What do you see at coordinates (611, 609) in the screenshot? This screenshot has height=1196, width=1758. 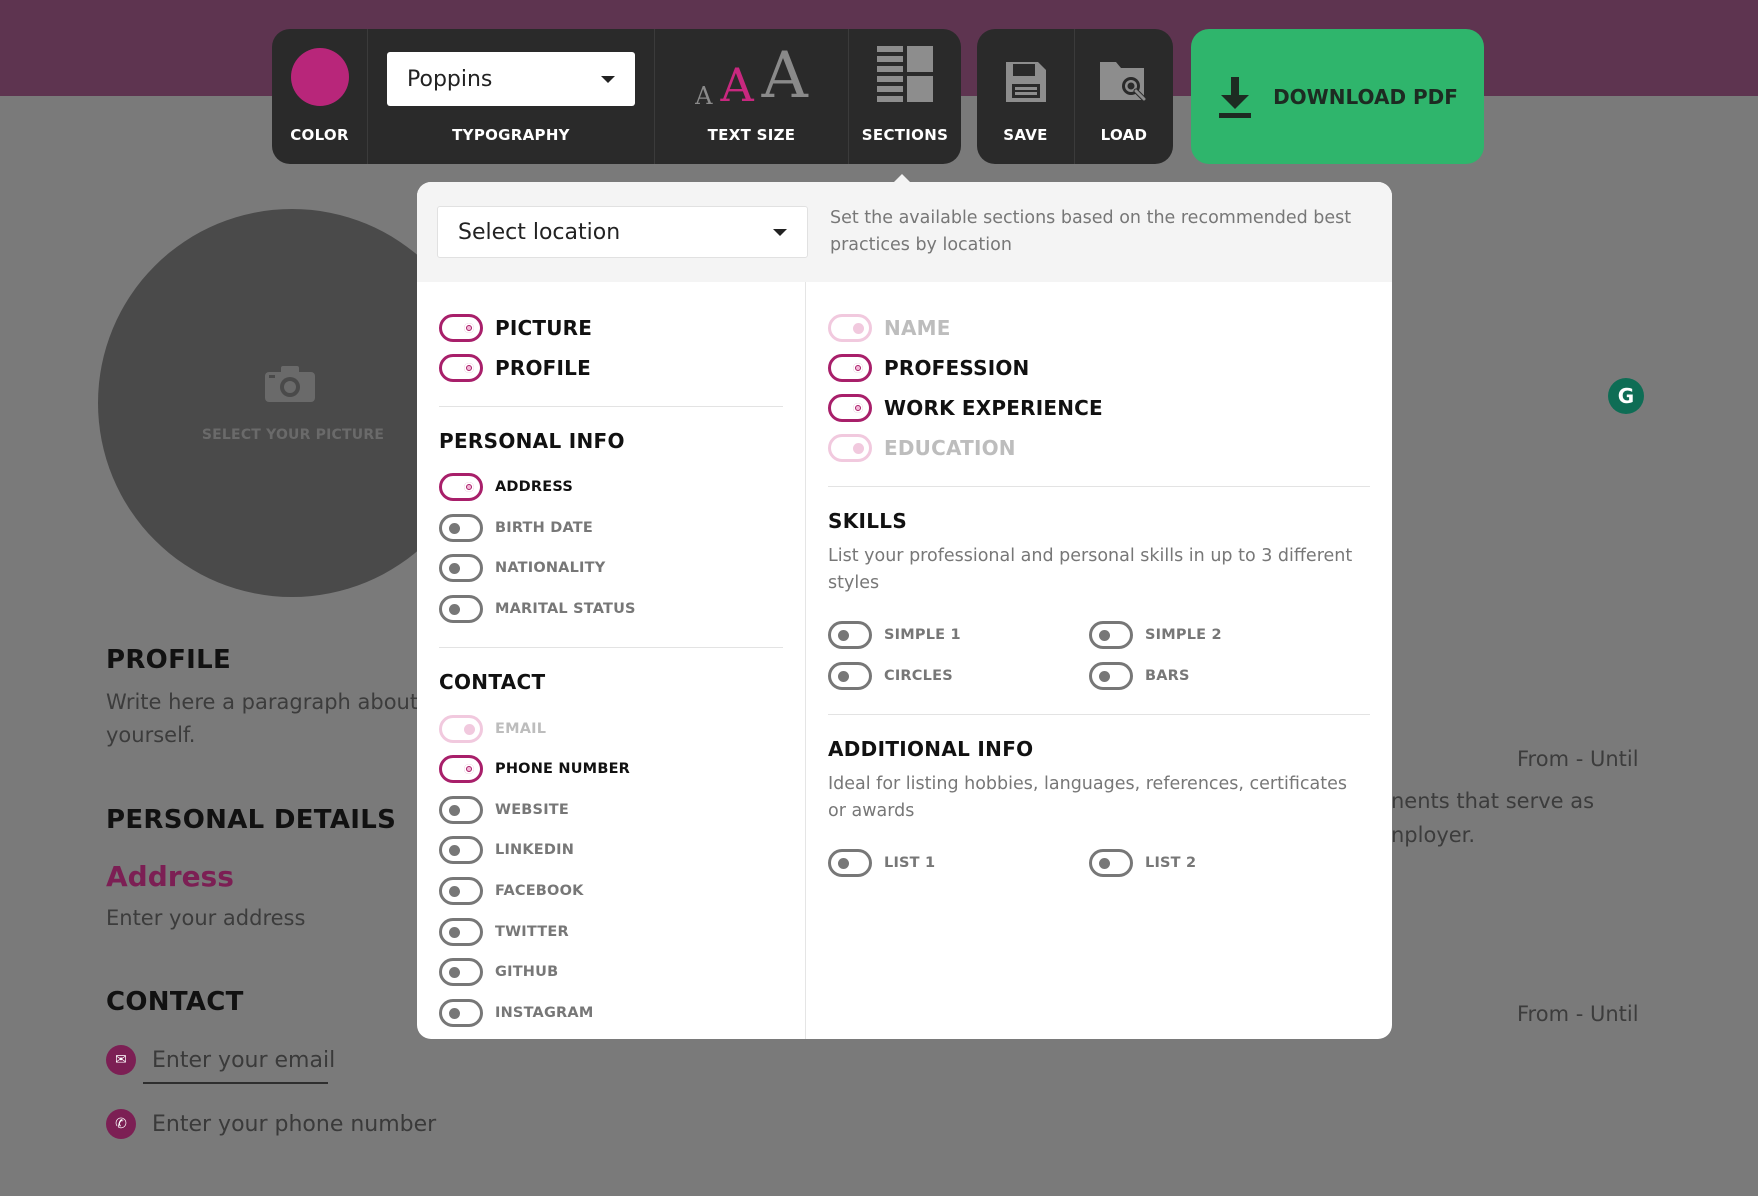 I see `section-toggle-marital-status: MARITAL STATUS` at bounding box center [611, 609].